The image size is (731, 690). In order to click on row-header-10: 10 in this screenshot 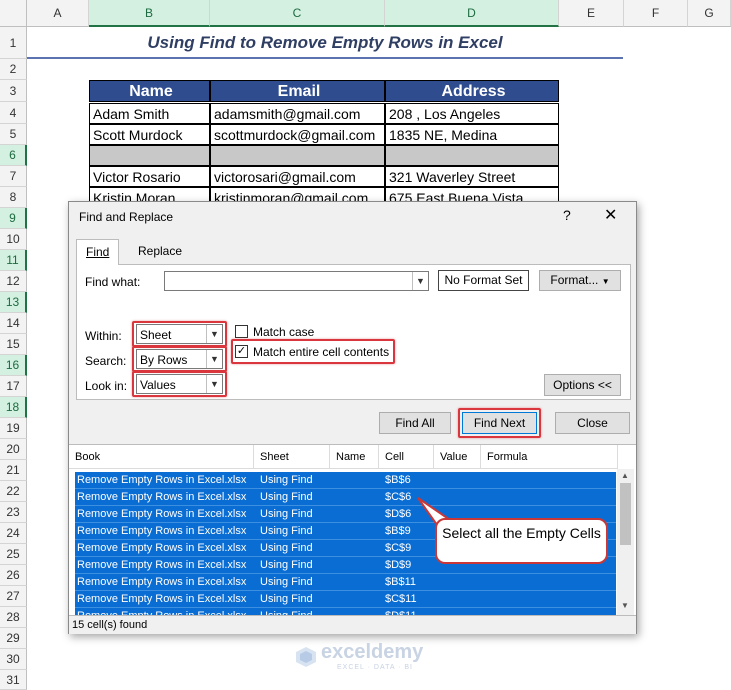, I will do `click(13, 239)`.